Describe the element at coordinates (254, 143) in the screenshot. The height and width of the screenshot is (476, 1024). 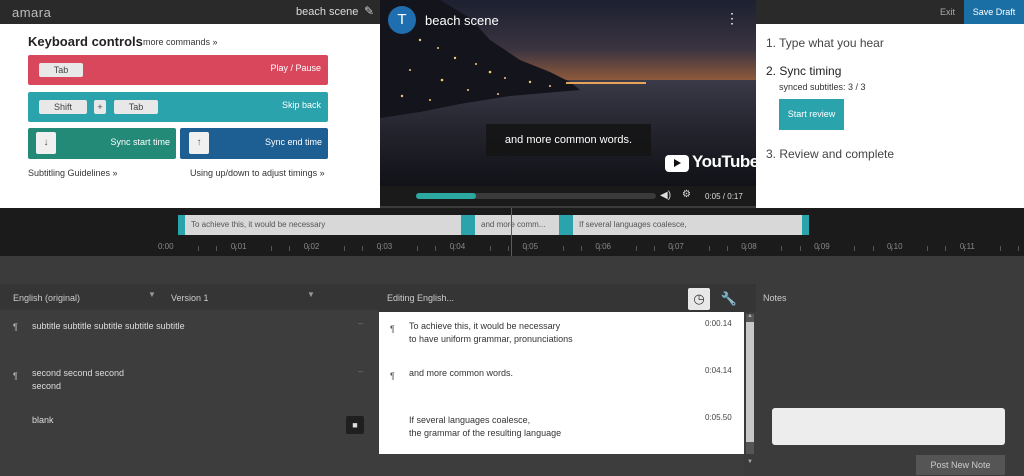
I see `sync-end-button: ↑ Sync end time` at that location.